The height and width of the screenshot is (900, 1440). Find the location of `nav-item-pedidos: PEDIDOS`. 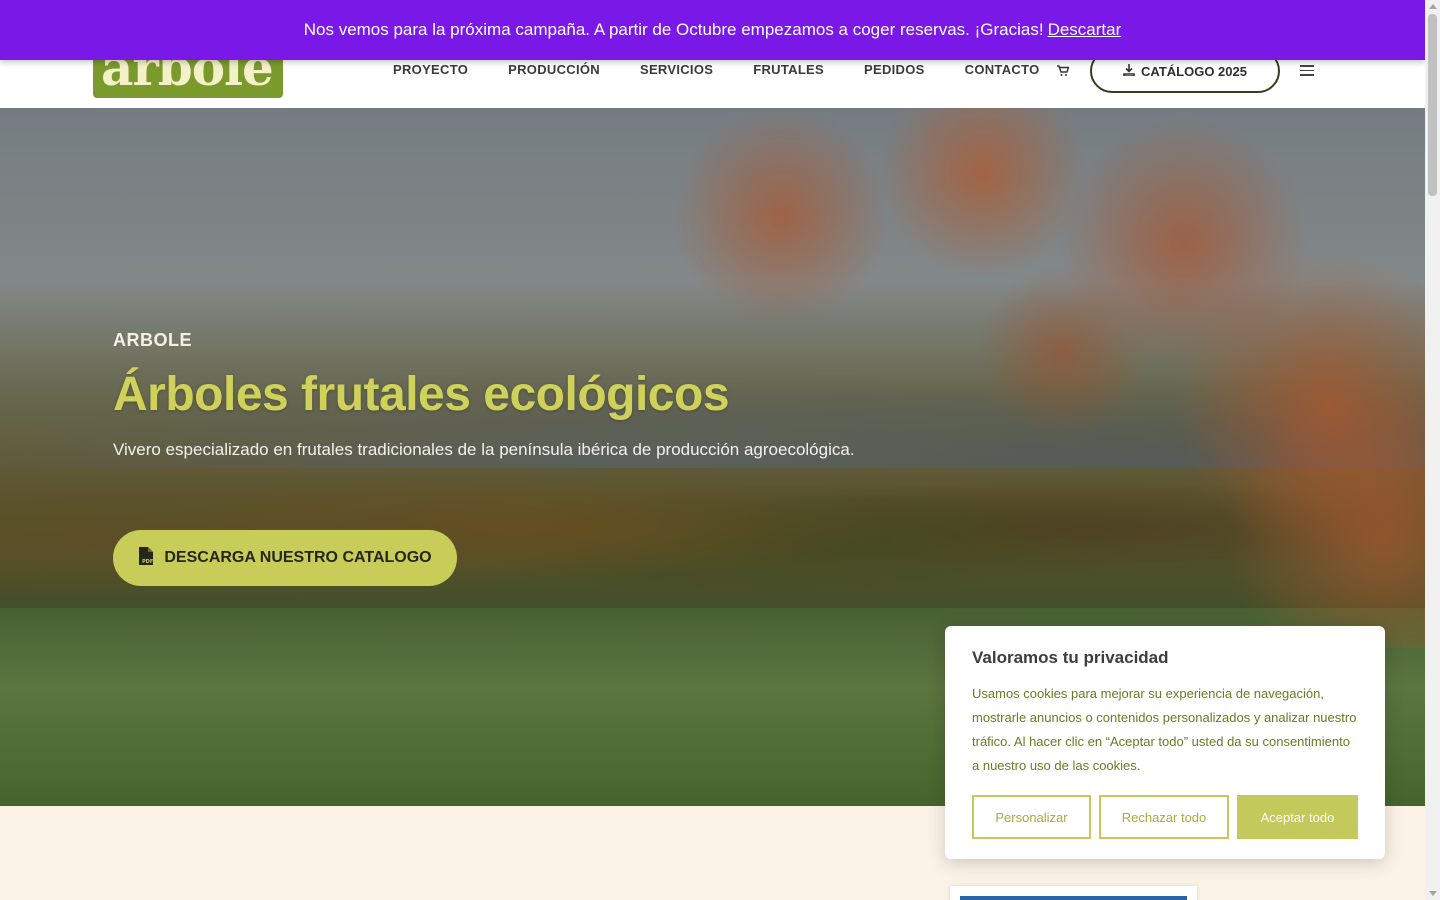

nav-item-pedidos: PEDIDOS is located at coordinates (894, 69).